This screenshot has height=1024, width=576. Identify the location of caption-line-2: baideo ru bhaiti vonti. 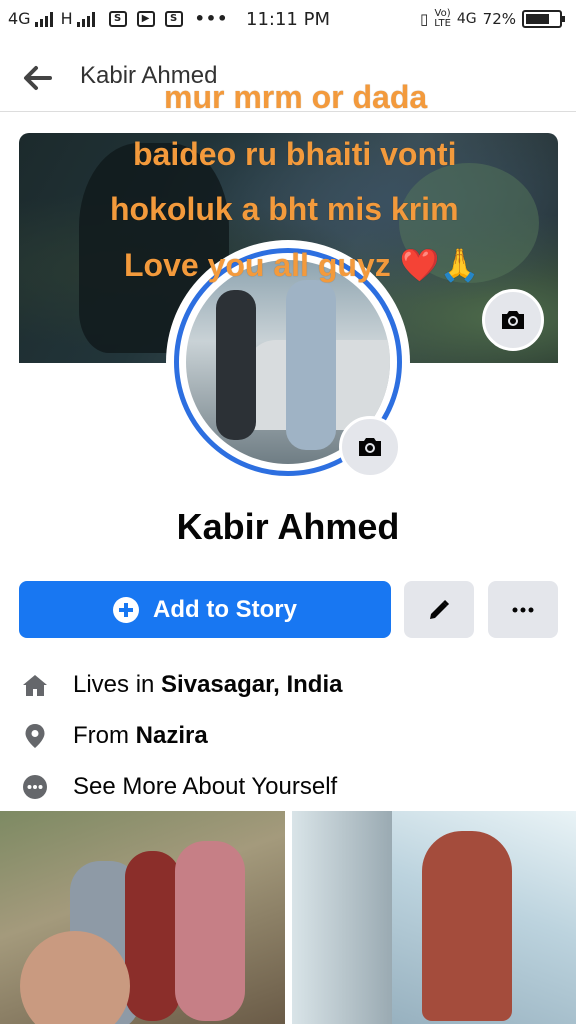
(295, 154).